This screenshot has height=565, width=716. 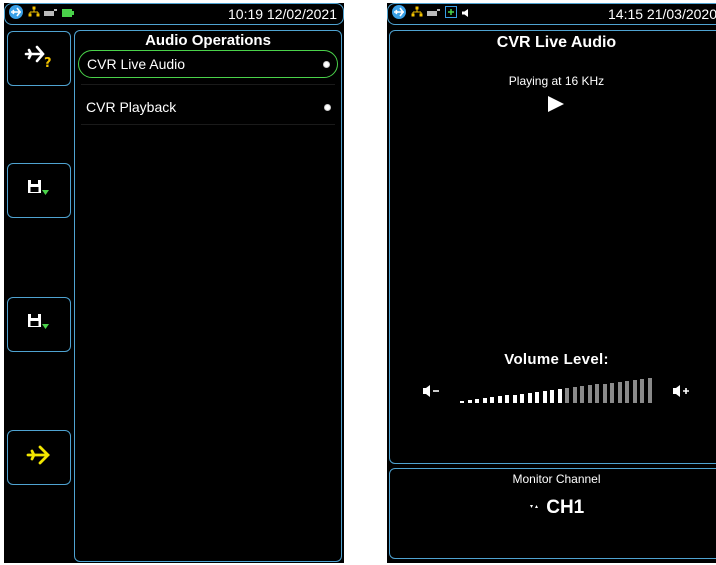 What do you see at coordinates (136, 64) in the screenshot?
I see `menu-item-label: CVR Live Audio` at bounding box center [136, 64].